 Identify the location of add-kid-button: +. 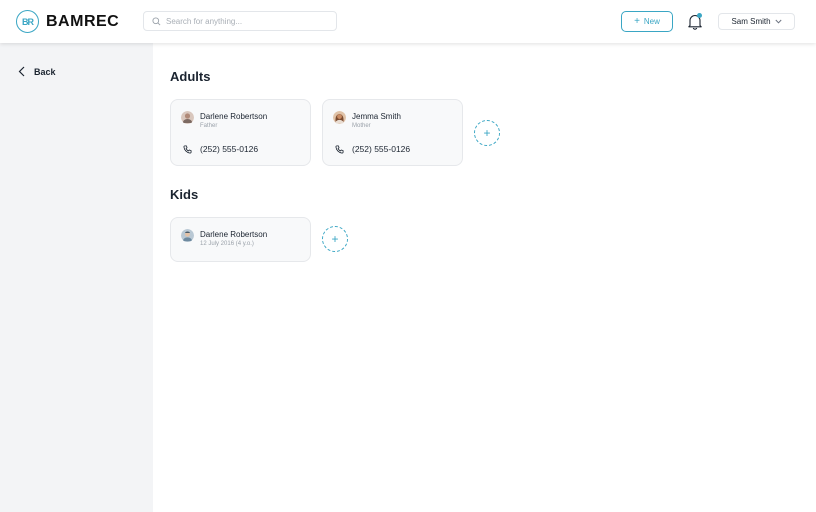
(335, 239).